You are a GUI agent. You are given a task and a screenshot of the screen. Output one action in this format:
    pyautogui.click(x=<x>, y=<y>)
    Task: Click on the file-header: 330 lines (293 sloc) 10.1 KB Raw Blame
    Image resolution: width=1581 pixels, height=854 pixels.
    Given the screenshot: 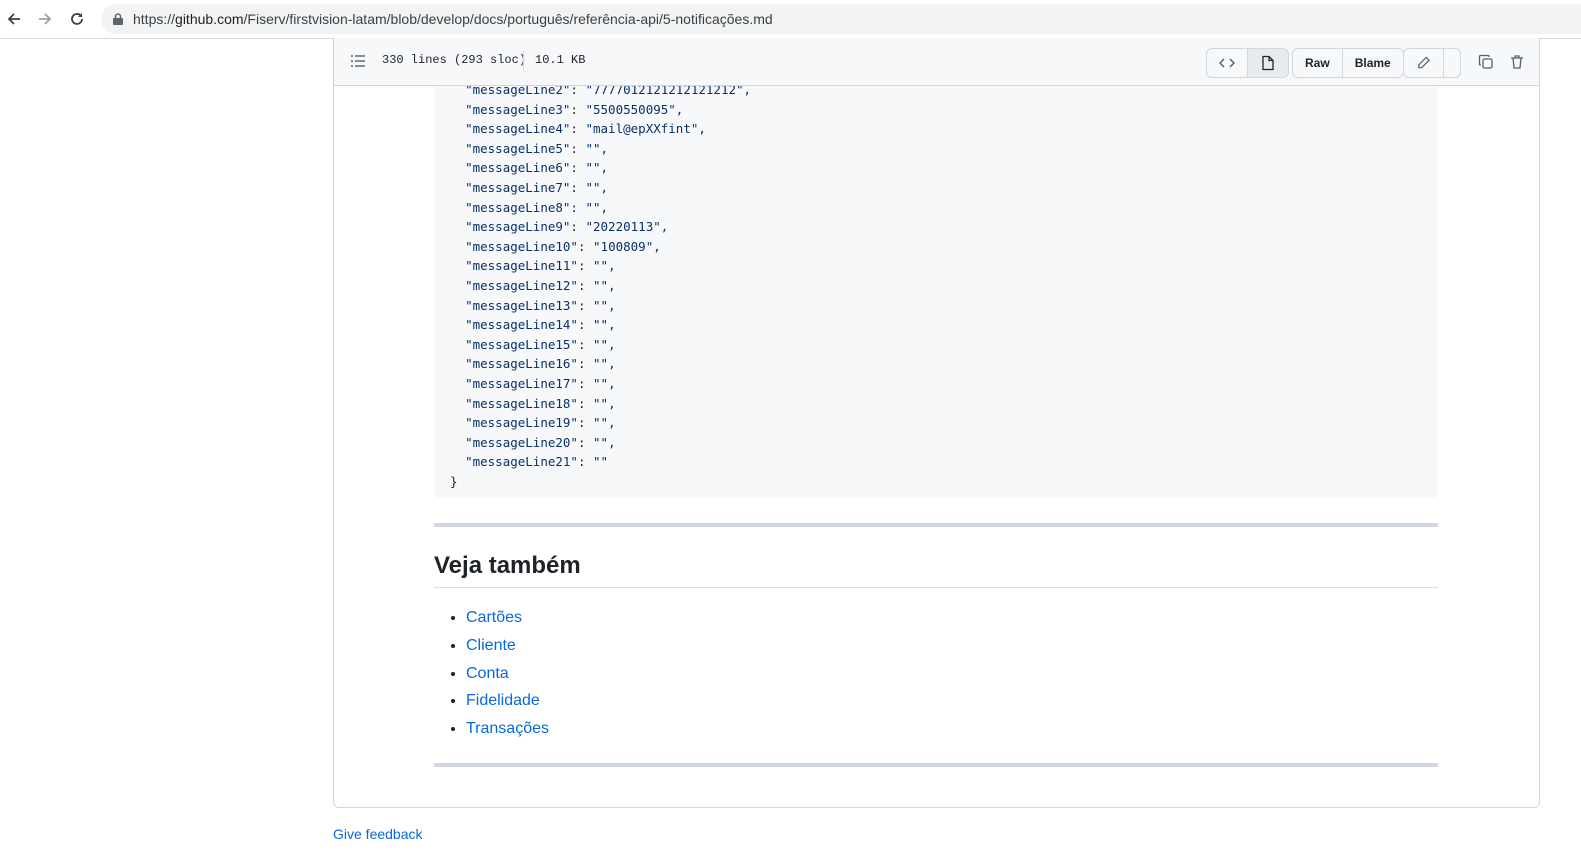 What is the action you would take?
    pyautogui.click(x=936, y=62)
    